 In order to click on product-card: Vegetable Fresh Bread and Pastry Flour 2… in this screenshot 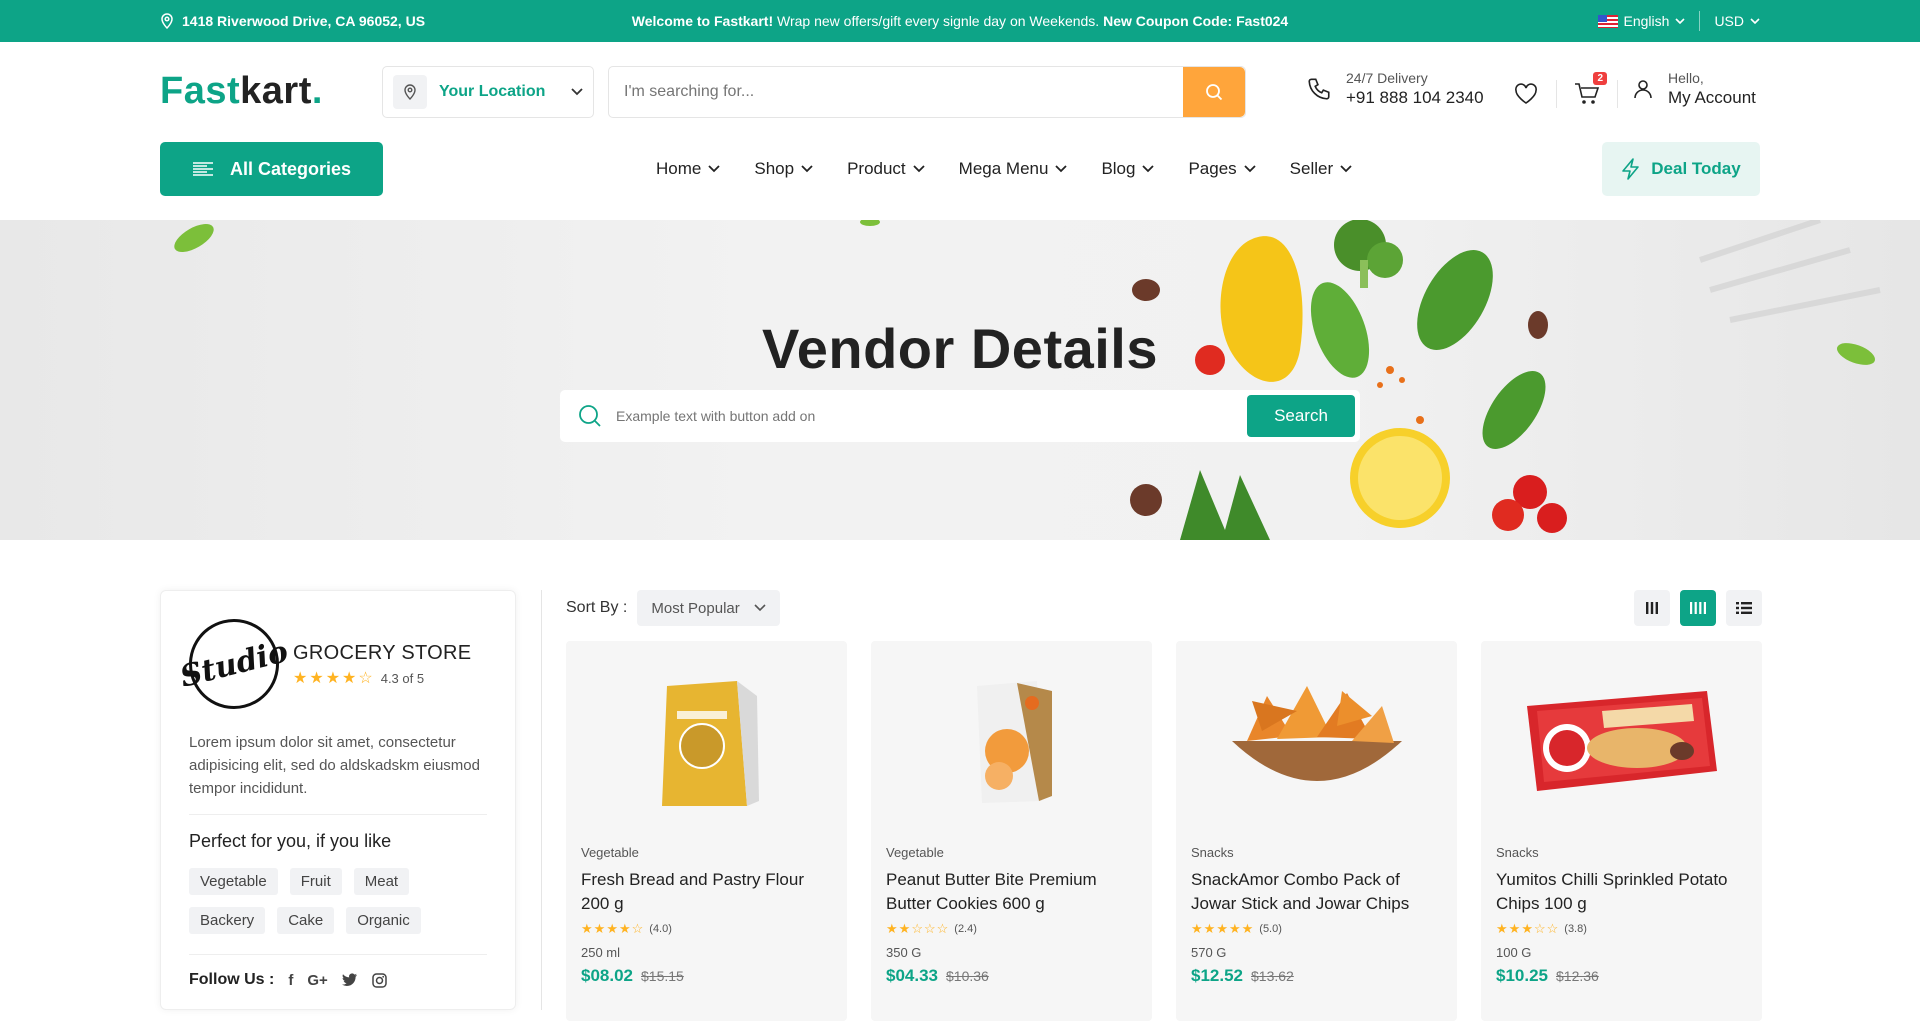, I will do `click(706, 831)`.